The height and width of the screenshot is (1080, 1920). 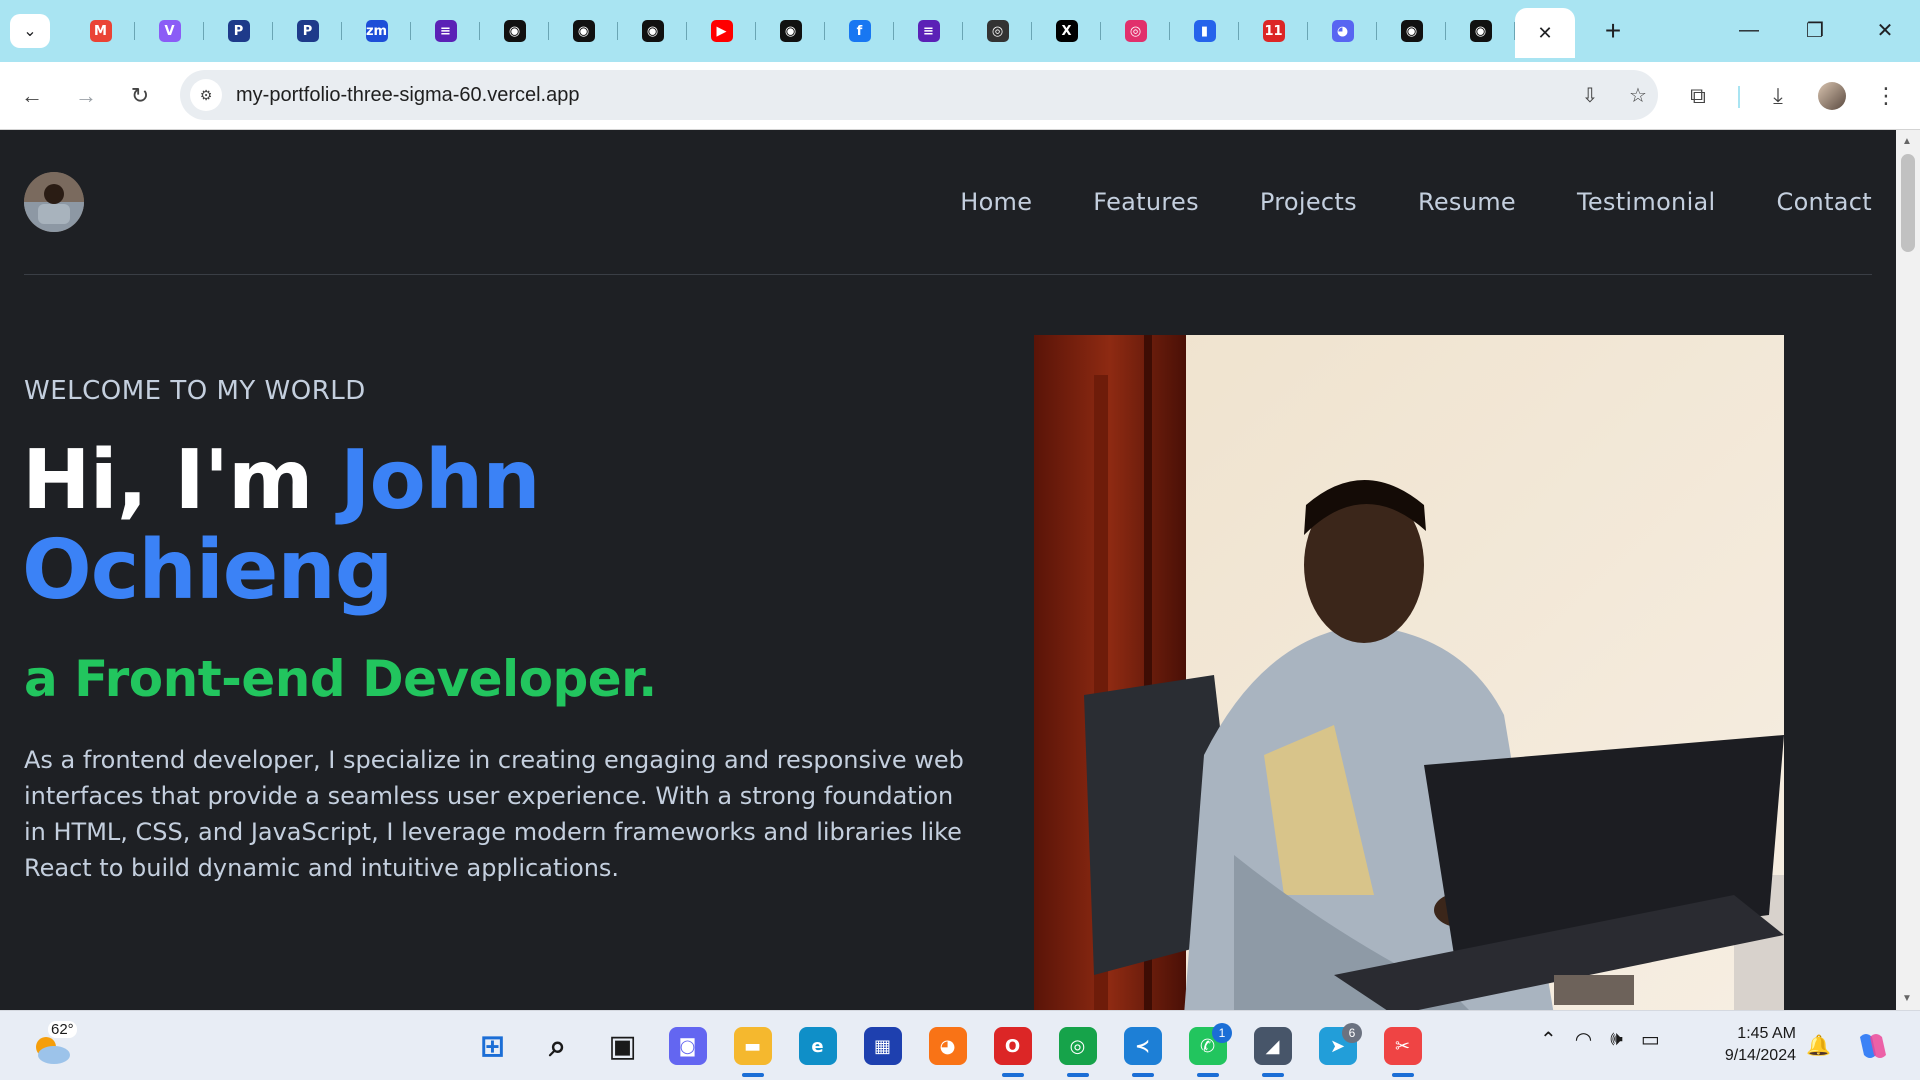 What do you see at coordinates (140, 96) in the screenshot?
I see `reload-button: ↻` at bounding box center [140, 96].